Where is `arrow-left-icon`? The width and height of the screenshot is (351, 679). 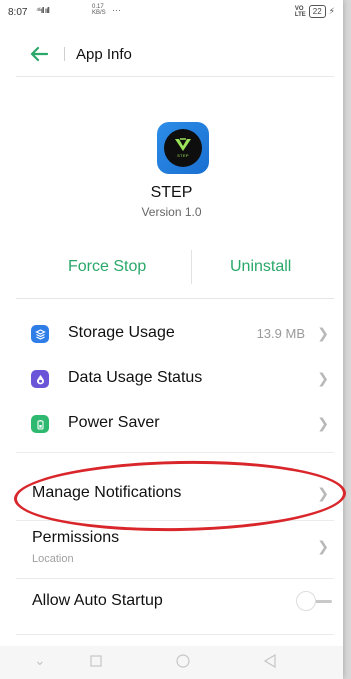
arrow-left-icon is located at coordinates (39, 54).